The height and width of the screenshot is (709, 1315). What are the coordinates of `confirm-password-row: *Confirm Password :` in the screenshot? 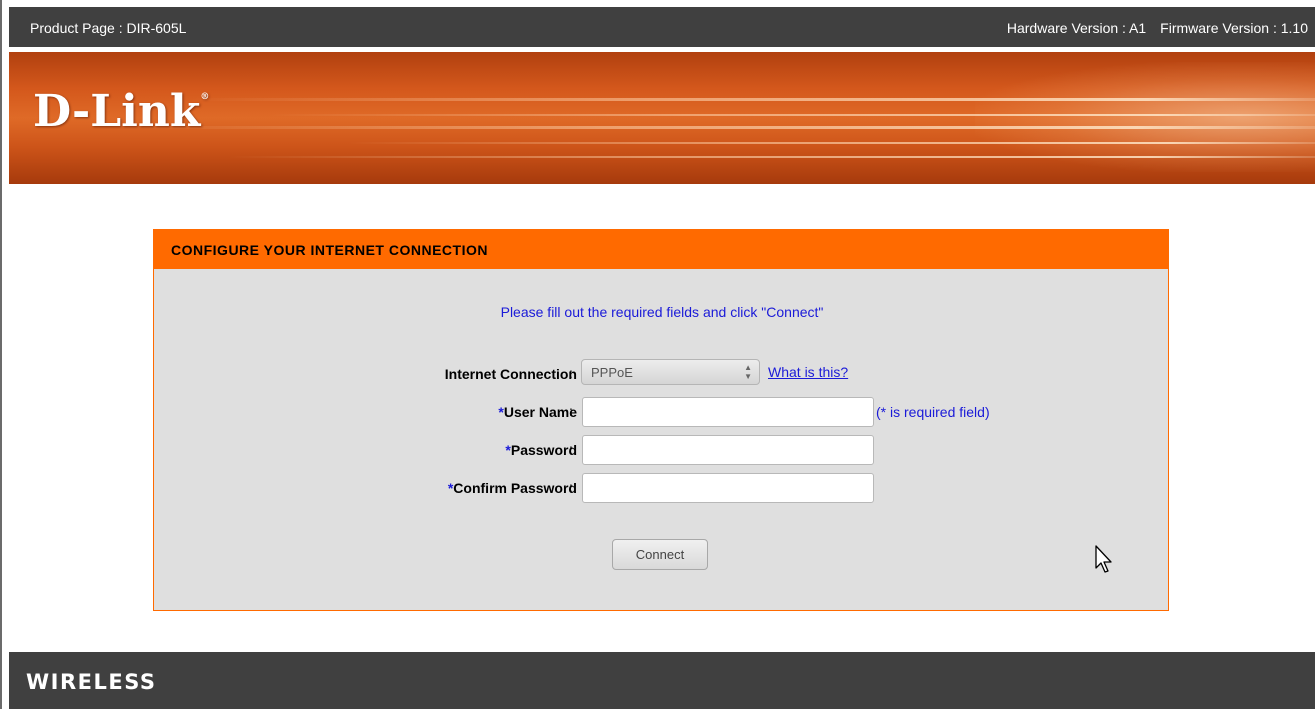 It's located at (662, 488).